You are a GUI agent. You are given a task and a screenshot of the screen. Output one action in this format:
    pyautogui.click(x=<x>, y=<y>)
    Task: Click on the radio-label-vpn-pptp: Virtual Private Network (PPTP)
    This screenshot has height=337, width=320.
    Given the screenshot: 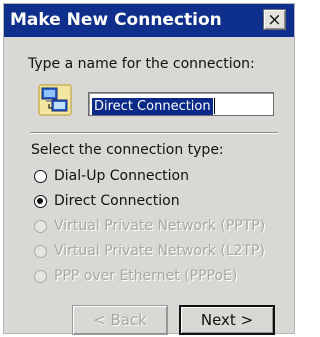 What is the action you would take?
    pyautogui.click(x=160, y=226)
    